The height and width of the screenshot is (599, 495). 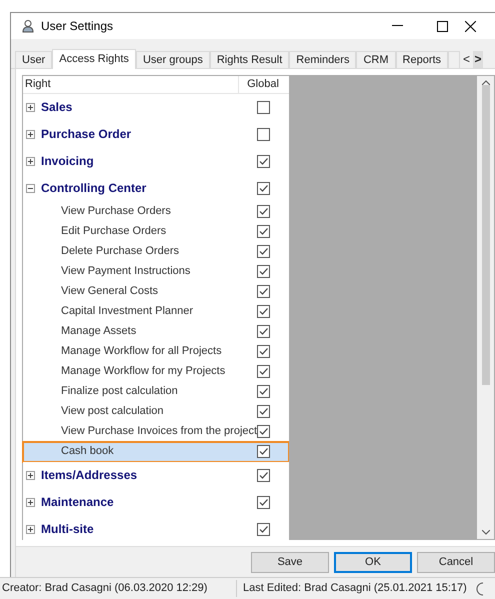 What do you see at coordinates (33, 59) in the screenshot?
I see `tab: User` at bounding box center [33, 59].